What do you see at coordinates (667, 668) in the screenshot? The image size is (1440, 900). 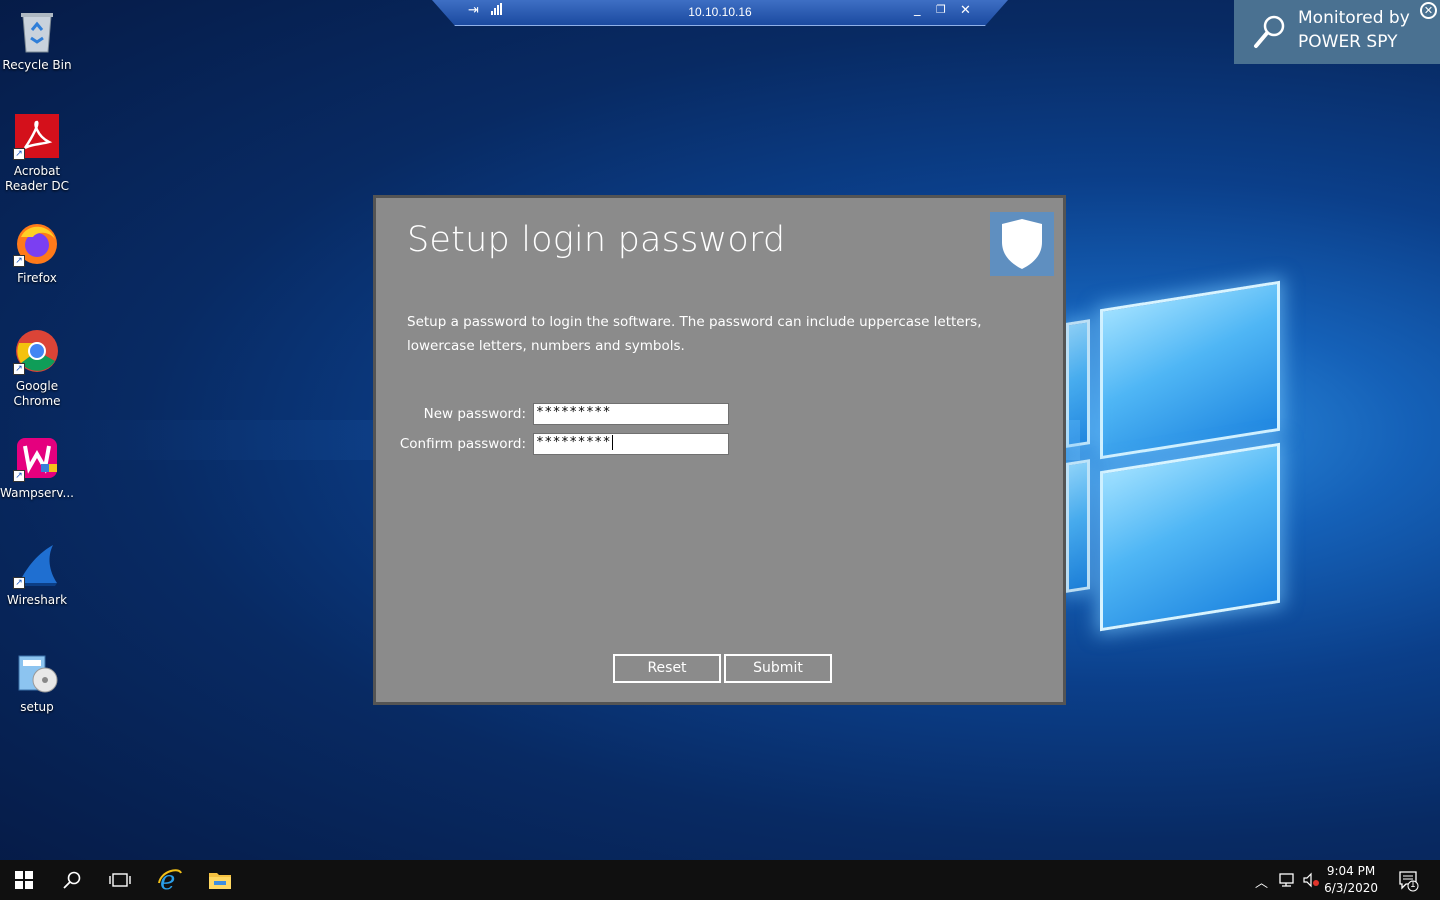 I see `reset-button: Reset` at bounding box center [667, 668].